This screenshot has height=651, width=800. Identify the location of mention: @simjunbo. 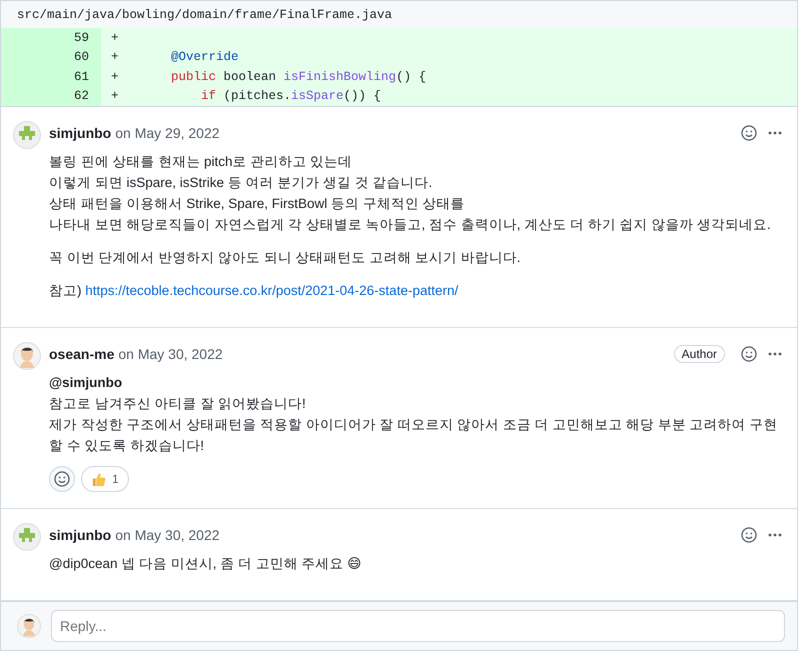
(416, 382).